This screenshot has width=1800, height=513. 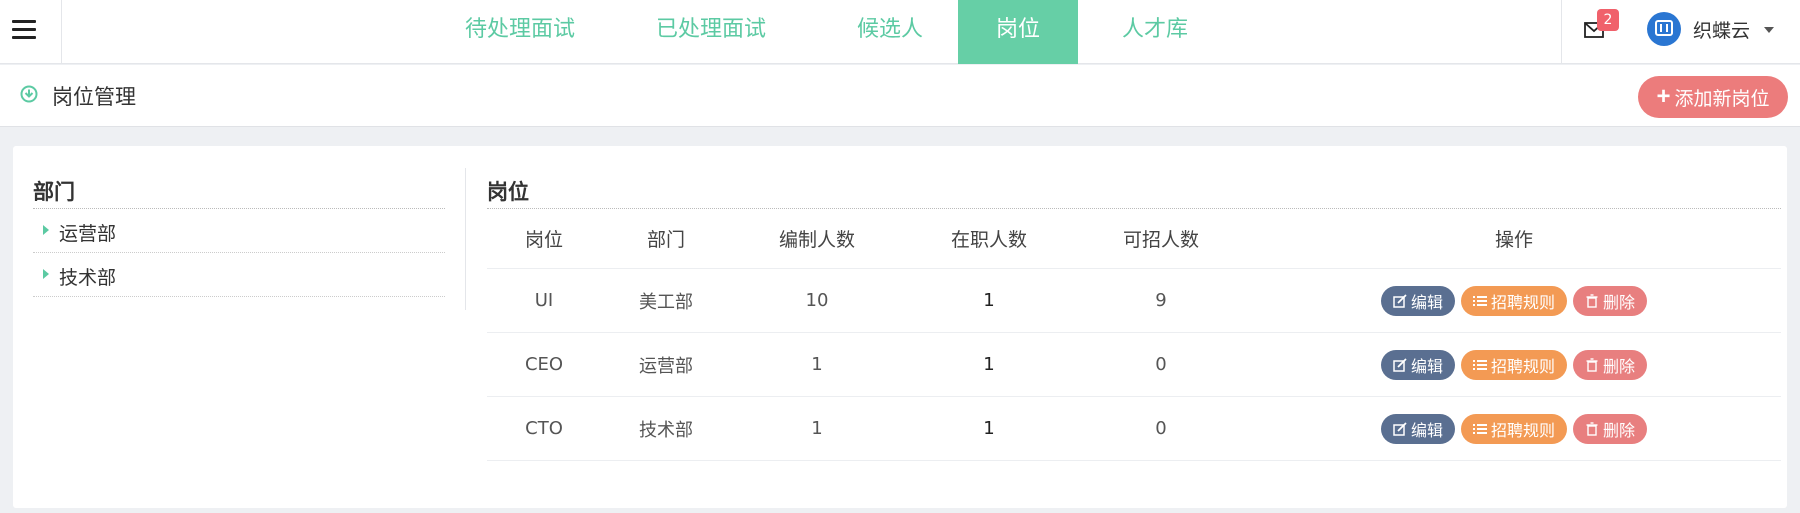 What do you see at coordinates (816, 240) in the screenshot?
I see `column-header: 编制人数` at bounding box center [816, 240].